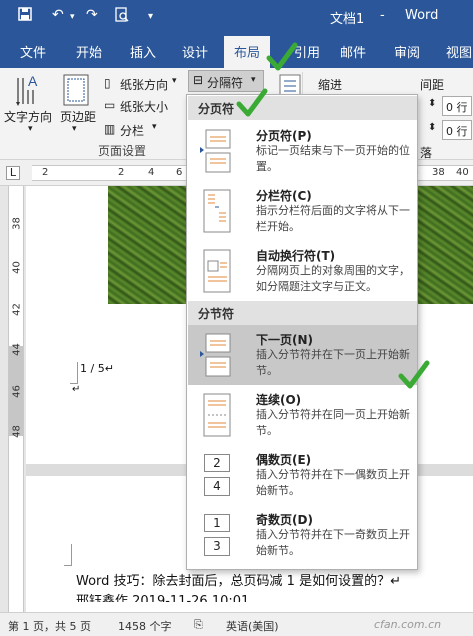  I want to click on spin-down-icon: ⬍, so click(432, 127).